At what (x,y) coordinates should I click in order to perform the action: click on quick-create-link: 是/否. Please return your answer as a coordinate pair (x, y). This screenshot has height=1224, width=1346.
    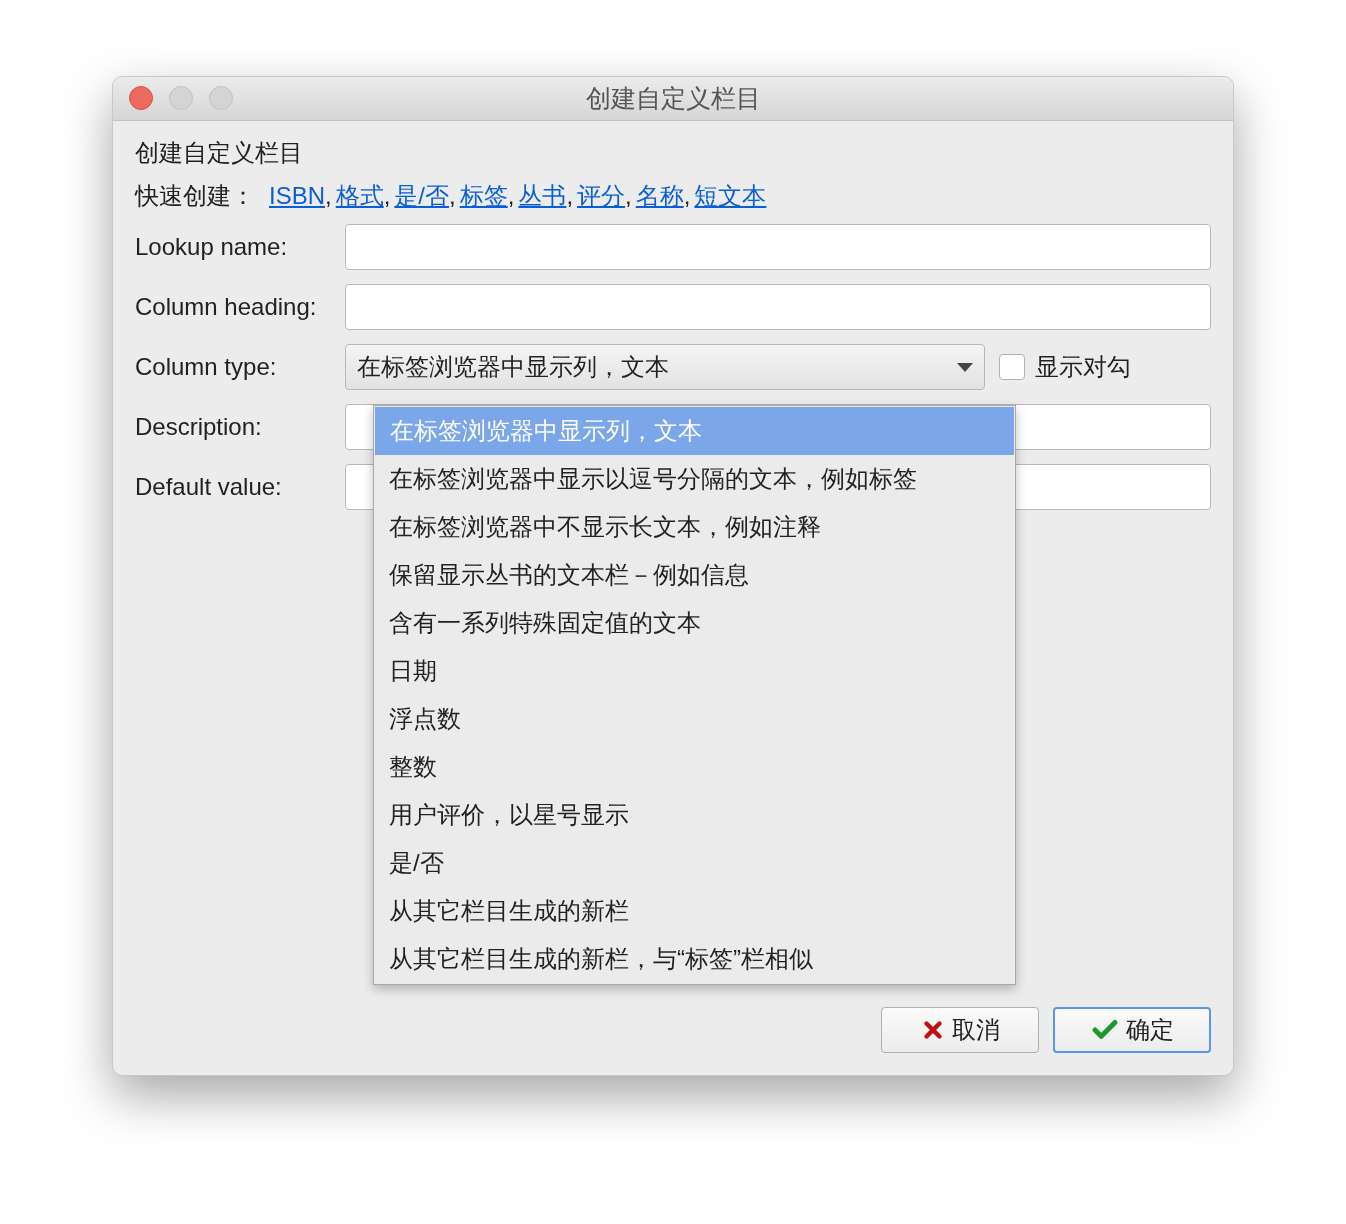
    Looking at the image, I should click on (422, 196).